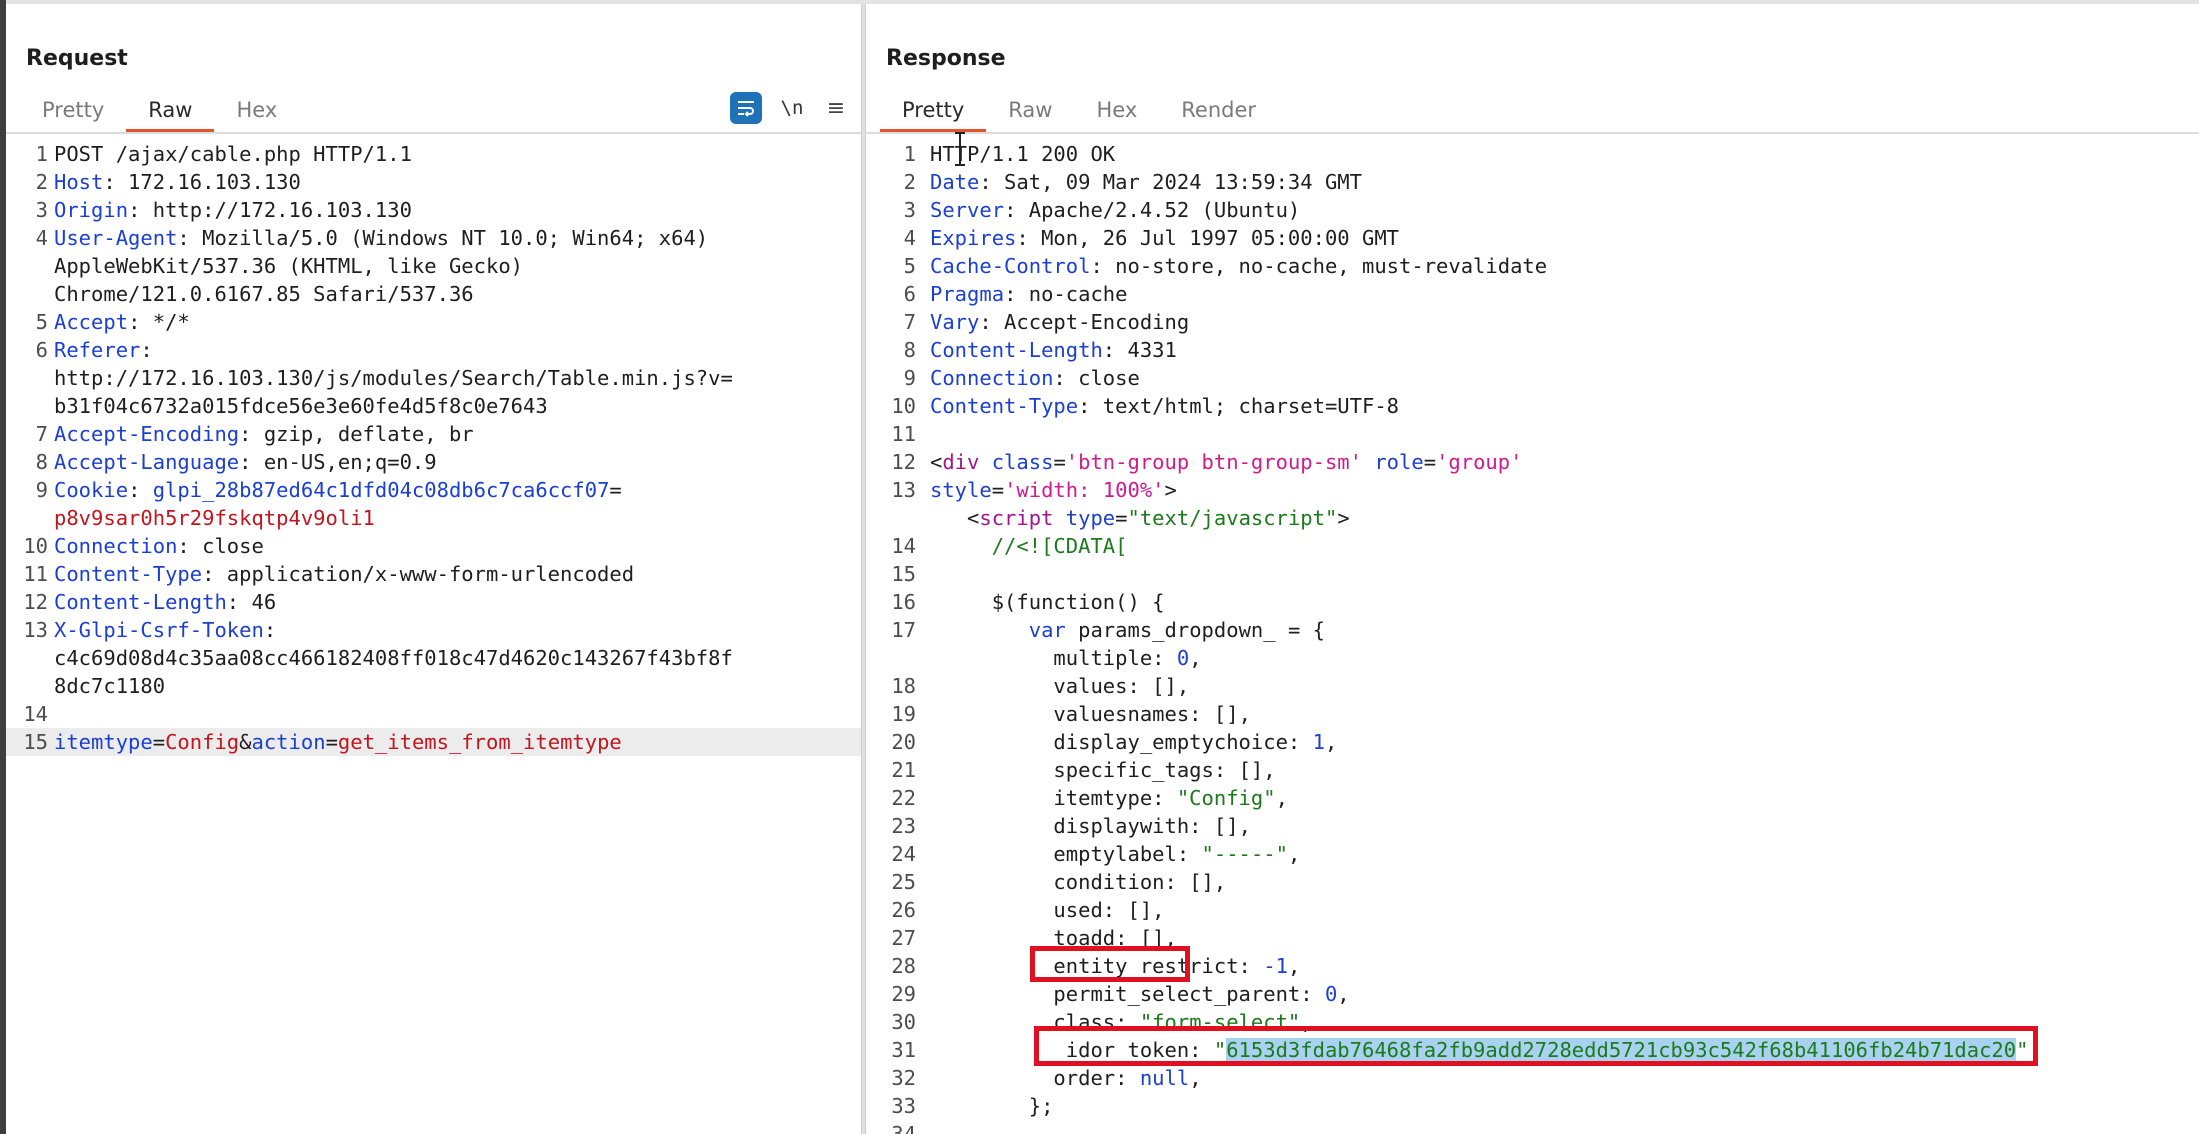 The width and height of the screenshot is (2199, 1134). Describe the element at coordinates (1532, 826) in the screenshot. I see `response-line: 23 displaywith: [],` at that location.